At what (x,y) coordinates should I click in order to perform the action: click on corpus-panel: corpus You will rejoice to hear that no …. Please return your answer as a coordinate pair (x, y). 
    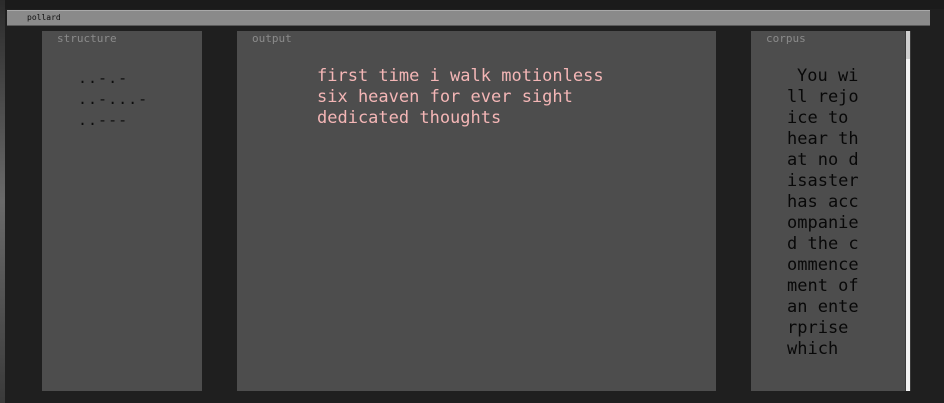
    Looking at the image, I should click on (828, 211).